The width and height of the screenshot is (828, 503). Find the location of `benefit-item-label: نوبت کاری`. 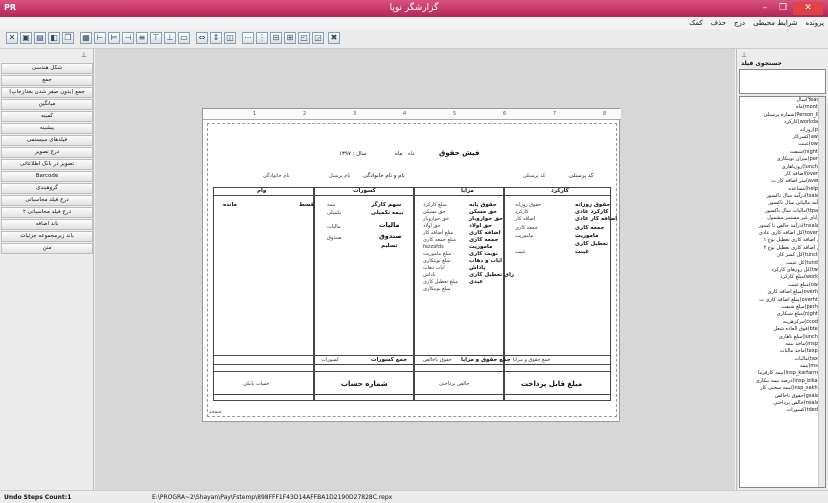

benefit-item-label: نوبت کاری is located at coordinates (483, 254).